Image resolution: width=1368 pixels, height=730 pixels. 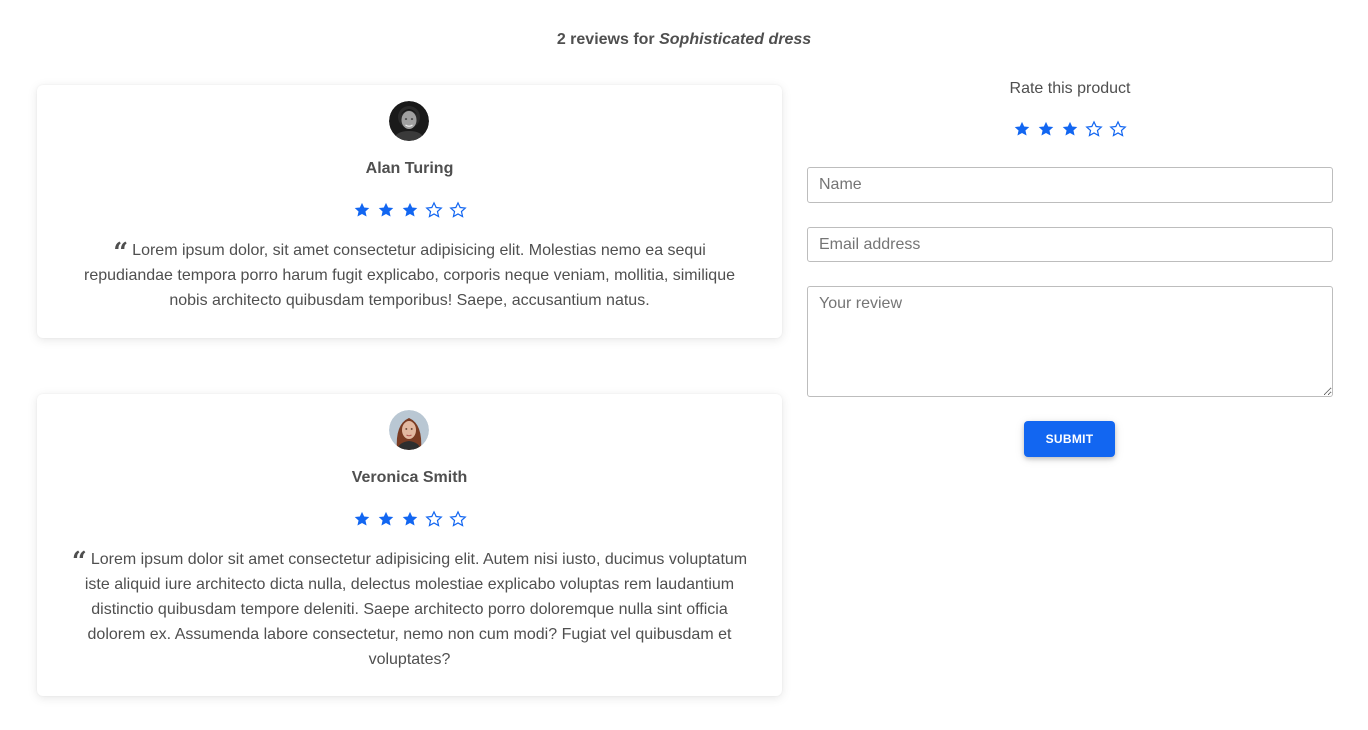 I want to click on reviews-count-text: 2 reviews for, so click(x=608, y=39).